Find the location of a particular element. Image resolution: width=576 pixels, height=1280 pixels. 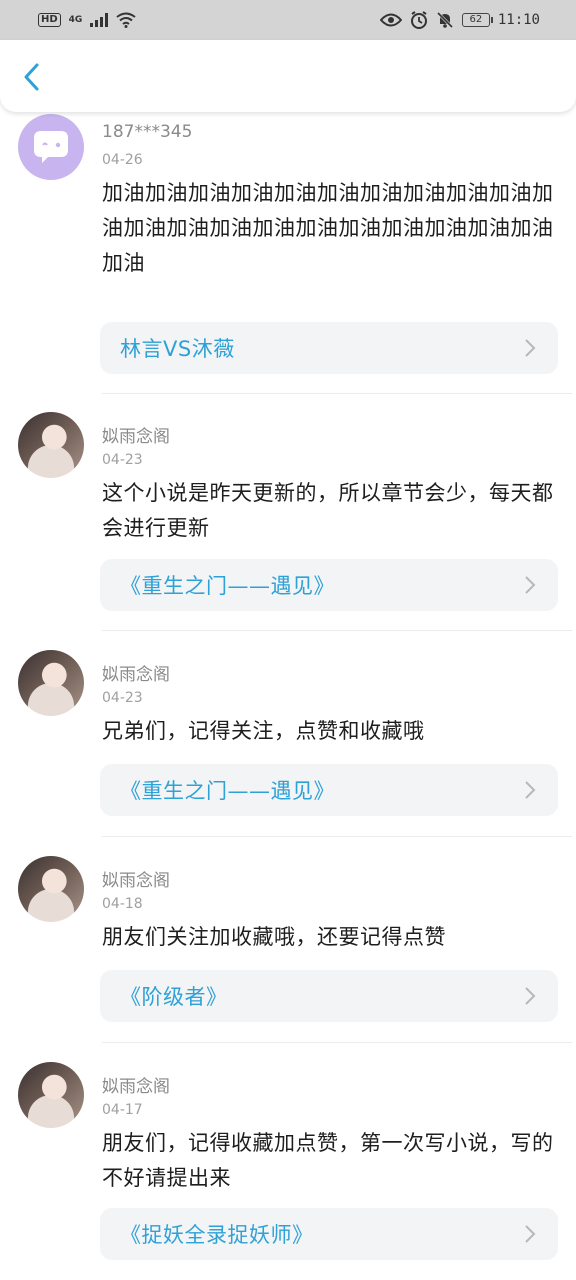

comment-date: 04-17 is located at coordinates (122, 1110).